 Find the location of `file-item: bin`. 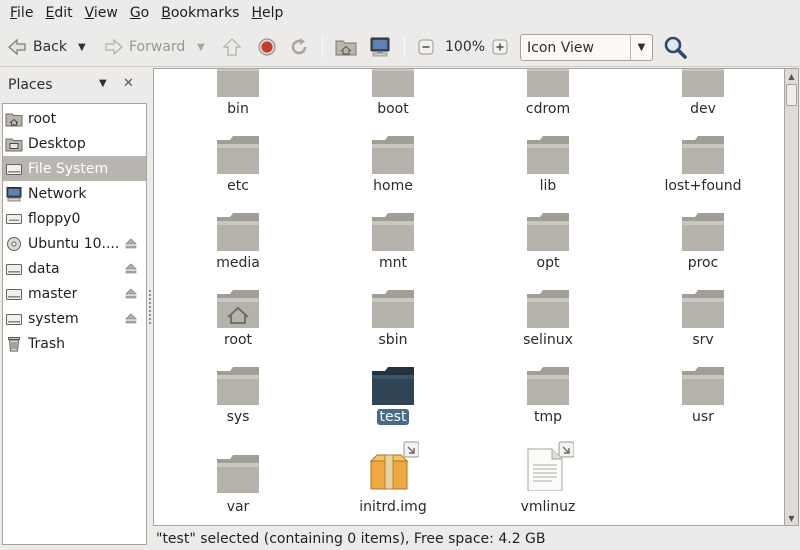

file-item: bin is located at coordinates (238, 95).